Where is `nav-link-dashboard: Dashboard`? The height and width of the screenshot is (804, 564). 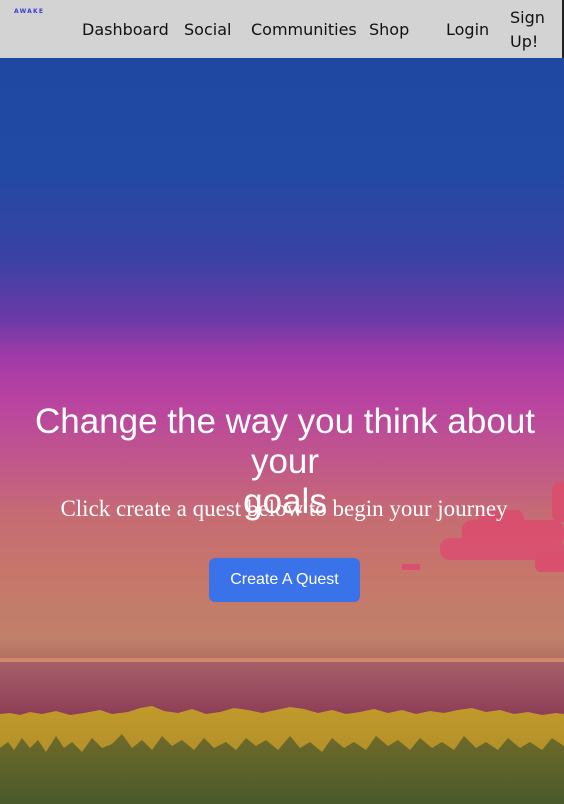
nav-link-dashboard: Dashboard is located at coordinates (125, 30).